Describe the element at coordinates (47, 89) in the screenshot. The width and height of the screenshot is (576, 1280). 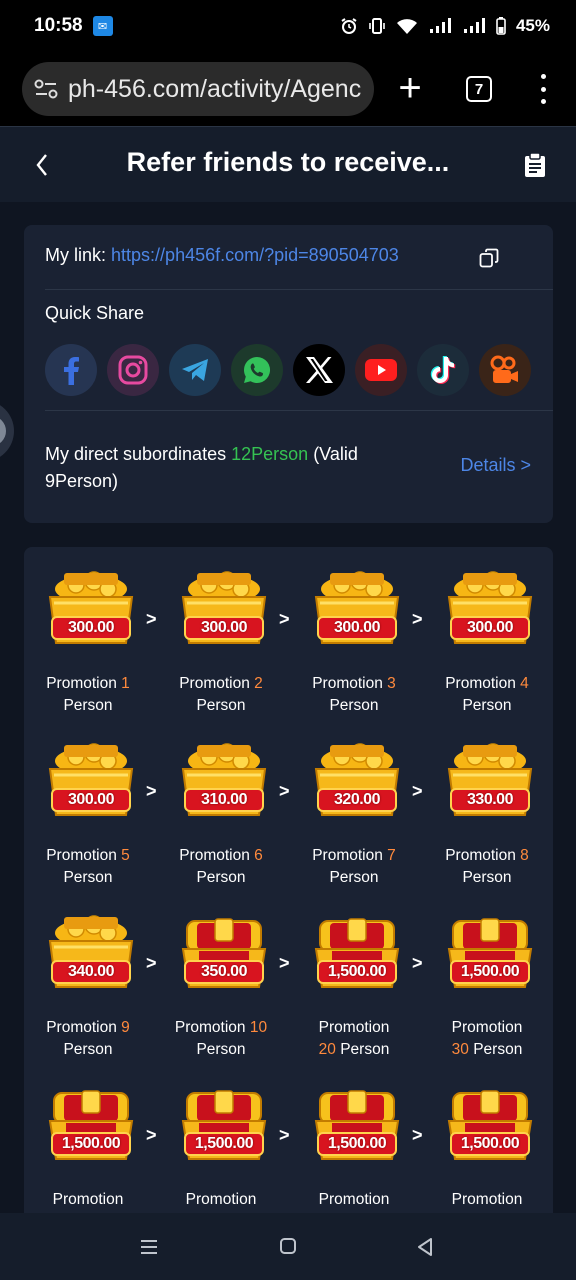
I see `site-settings-icon` at that location.